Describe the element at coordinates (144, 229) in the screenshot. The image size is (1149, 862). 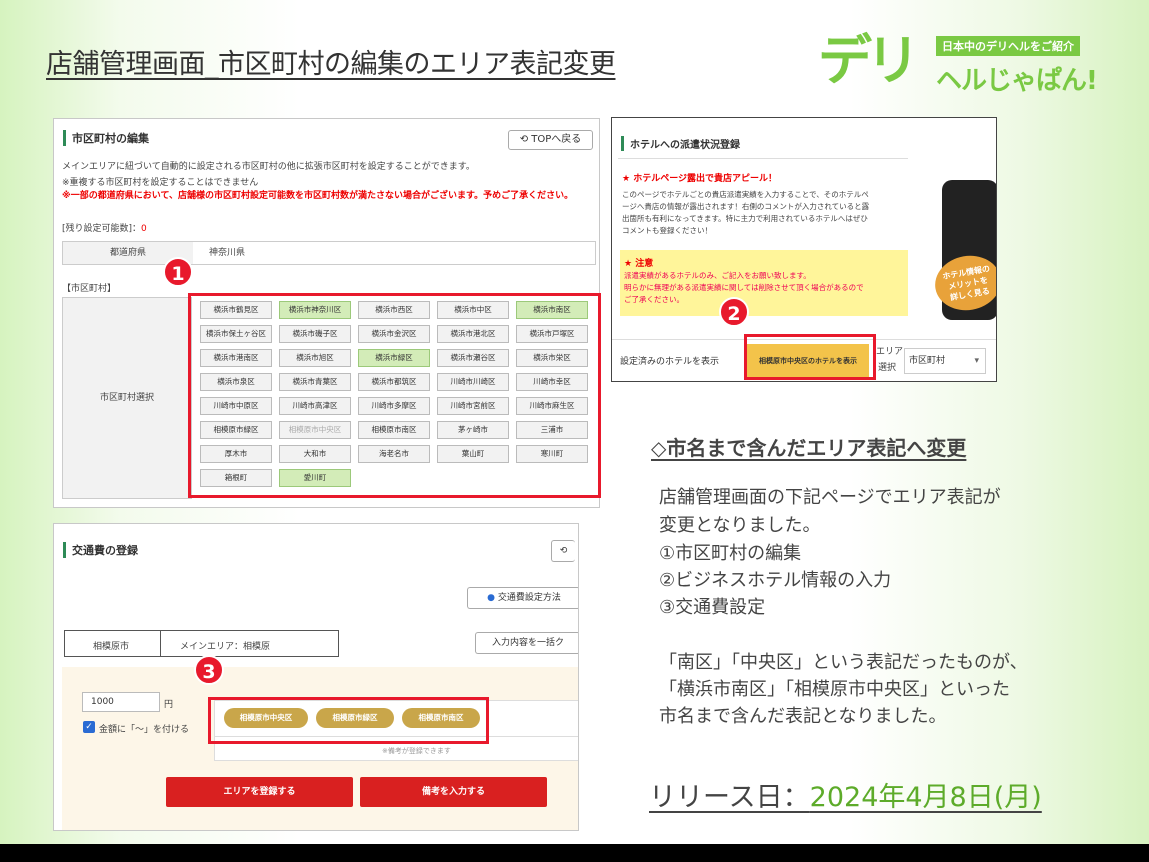
I see `remaining-value: 0` at that location.